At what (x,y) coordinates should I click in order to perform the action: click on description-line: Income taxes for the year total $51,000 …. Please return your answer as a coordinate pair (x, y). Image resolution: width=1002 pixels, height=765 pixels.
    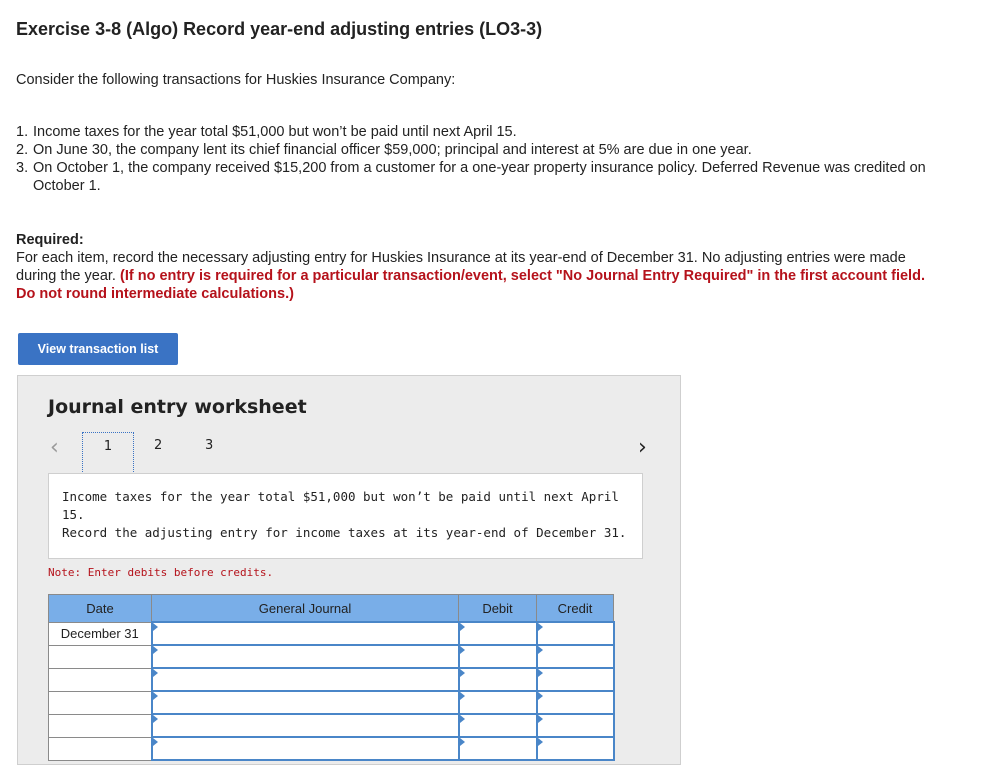
    Looking at the image, I should click on (340, 505).